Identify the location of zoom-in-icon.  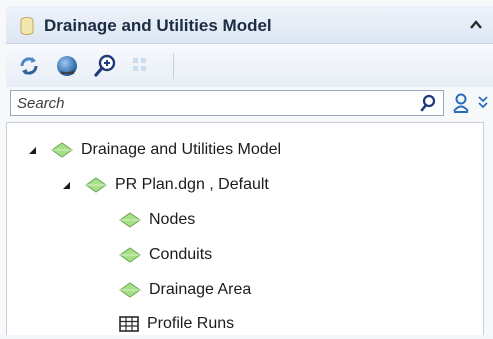
(105, 65).